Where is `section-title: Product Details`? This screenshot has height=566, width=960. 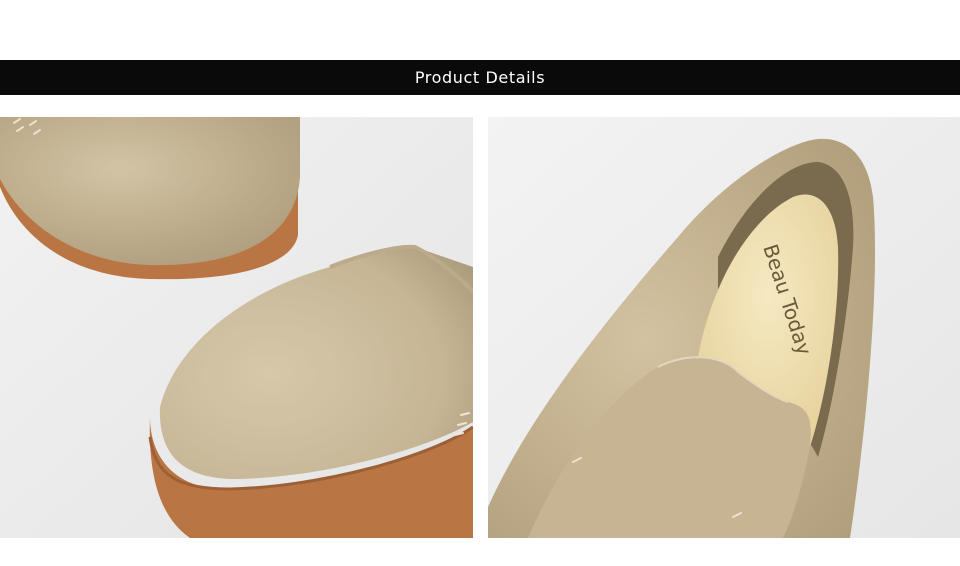
section-title: Product Details is located at coordinates (480, 77).